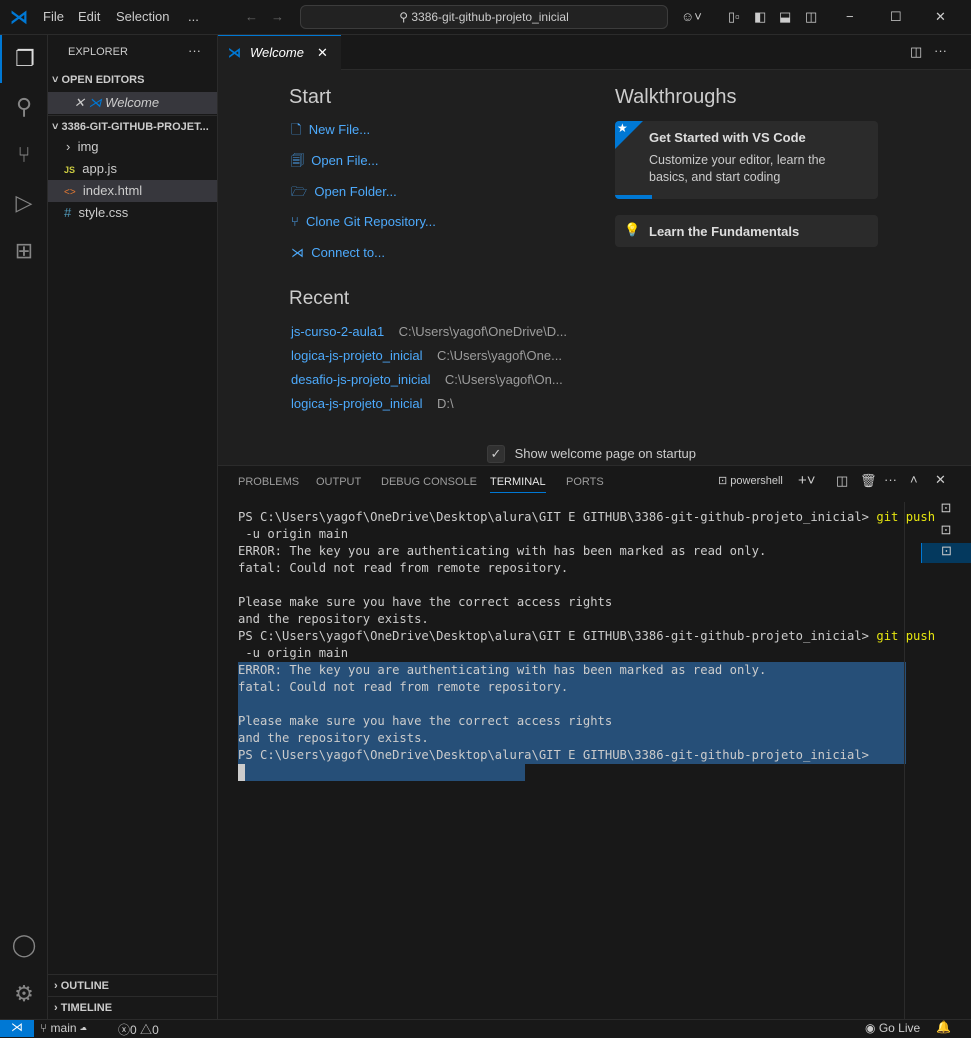 This screenshot has height=1038, width=971. Describe the element at coordinates (946, 510) in the screenshot. I see `terminal-instance-1: ⊡` at that location.